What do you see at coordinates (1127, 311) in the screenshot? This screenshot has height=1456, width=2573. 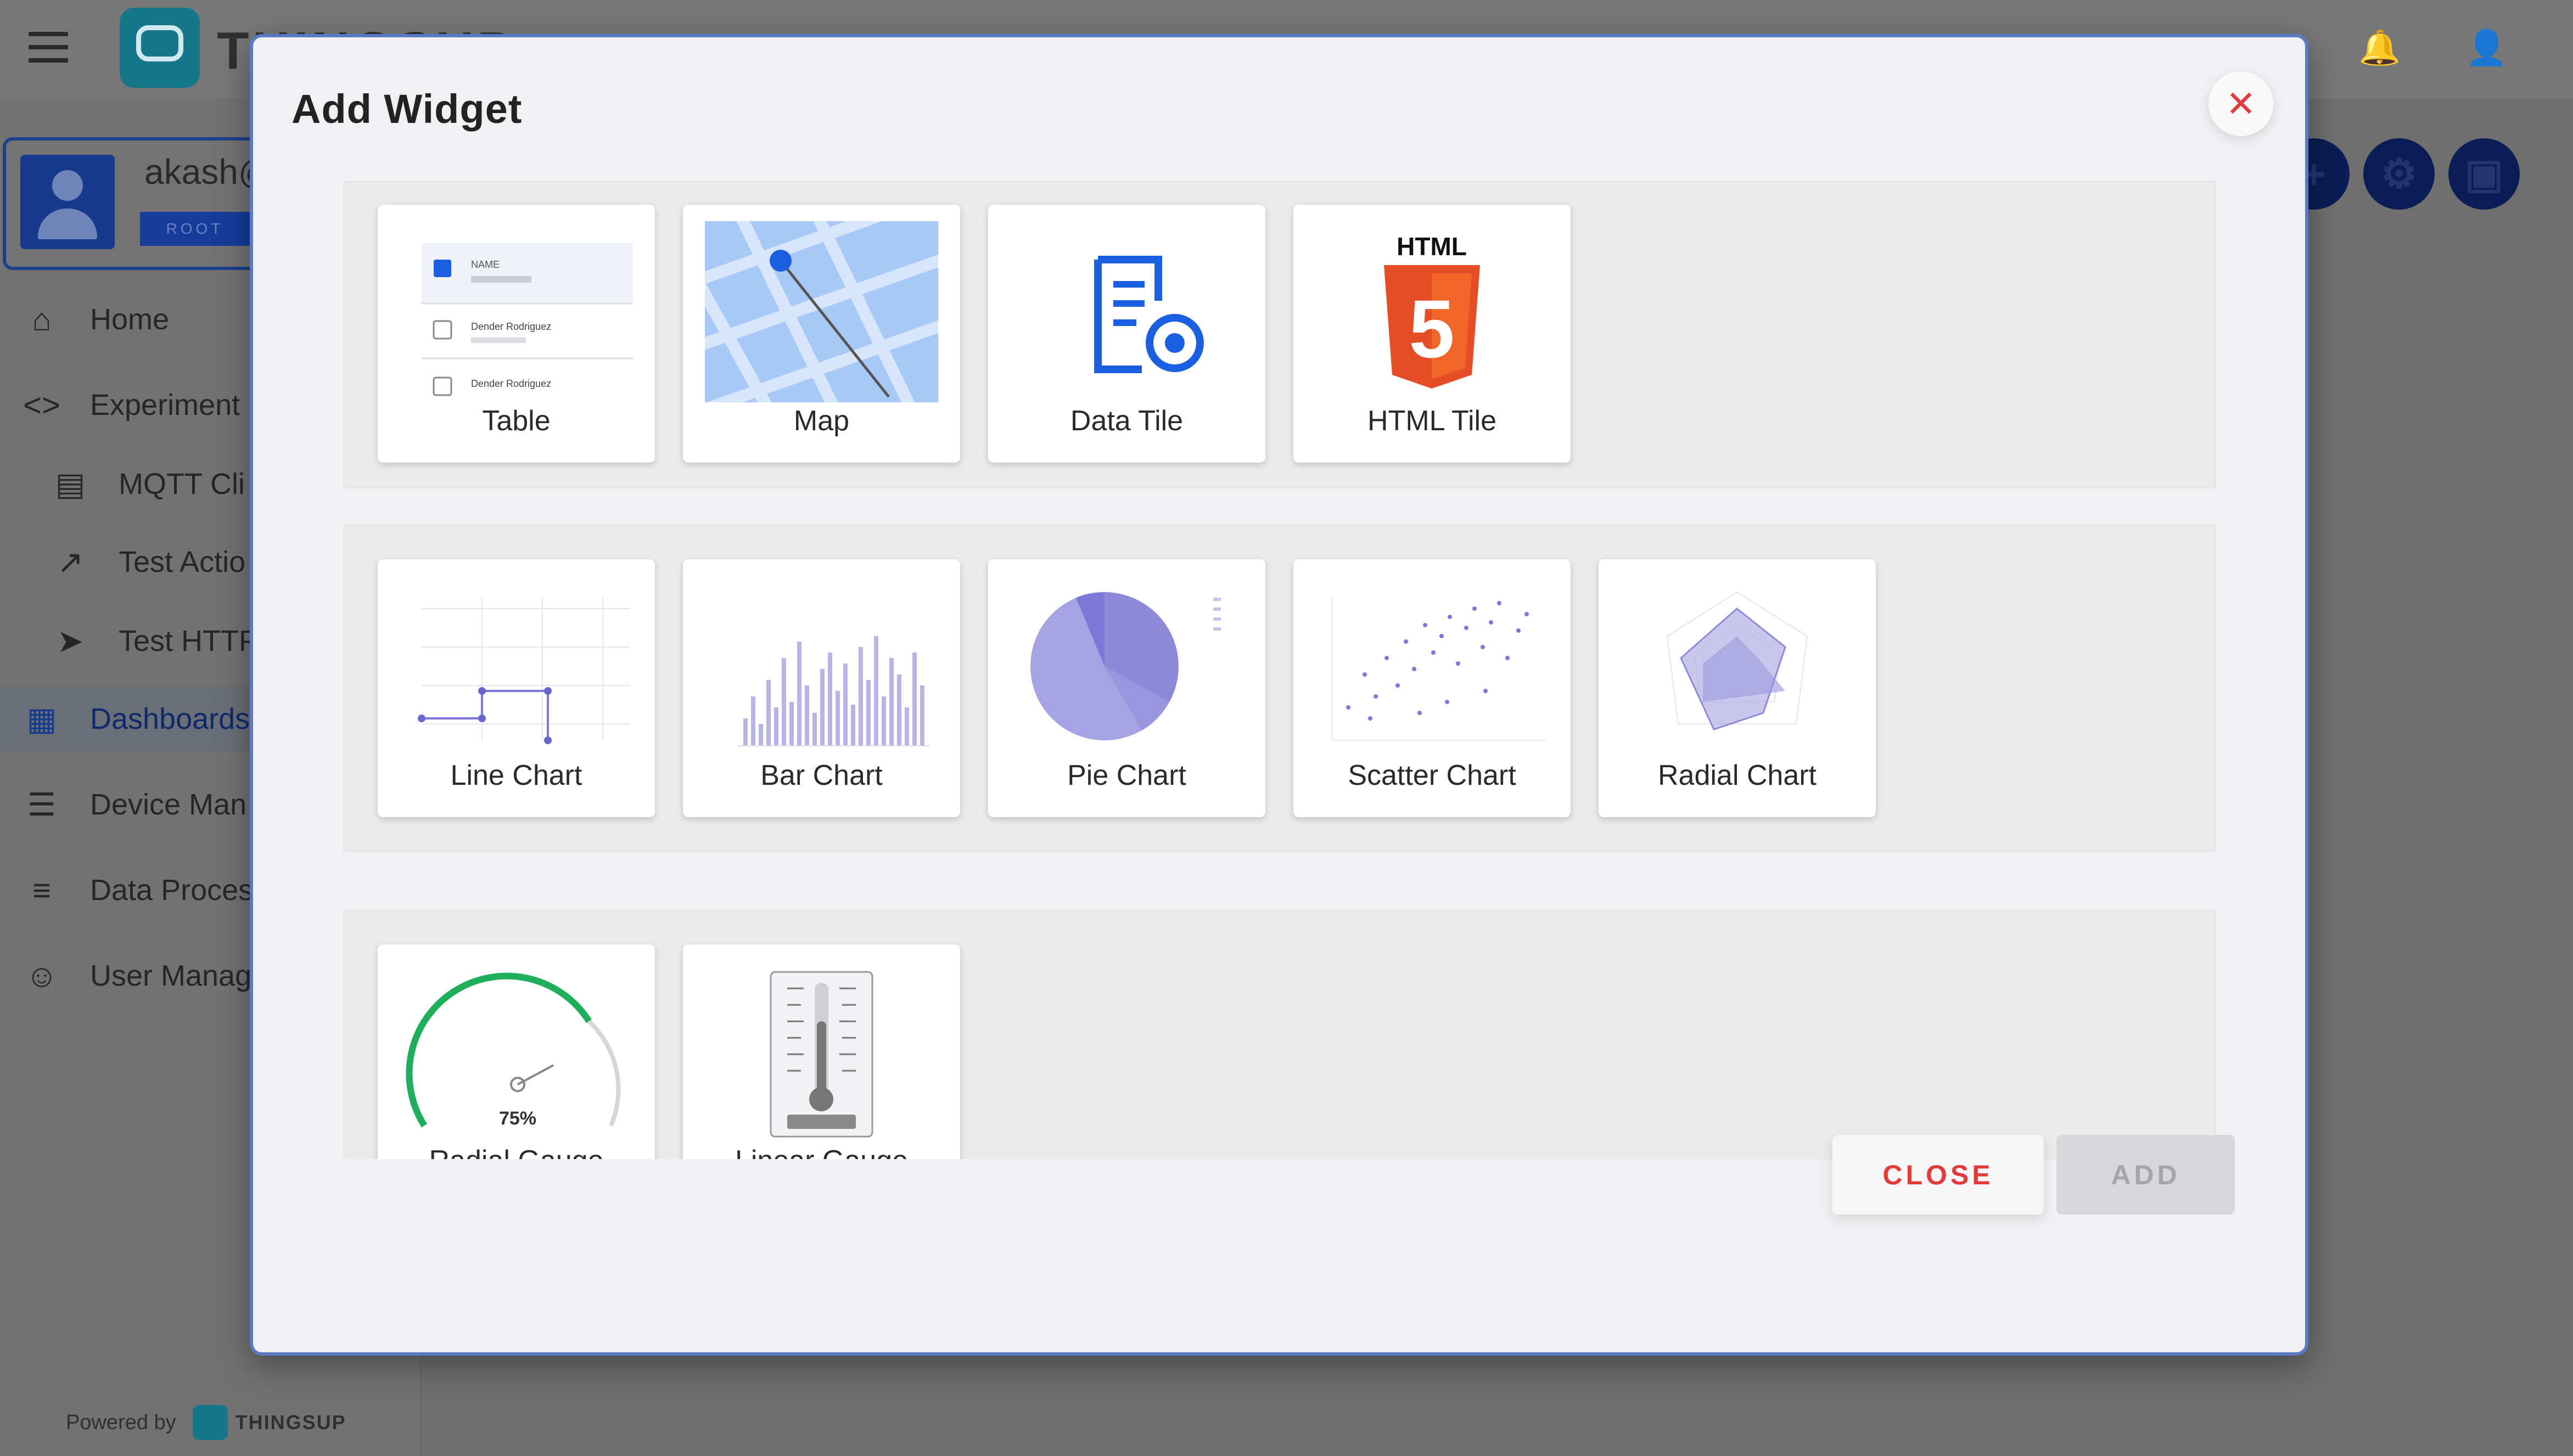 I see `data-tile-thumbnail-icon` at bounding box center [1127, 311].